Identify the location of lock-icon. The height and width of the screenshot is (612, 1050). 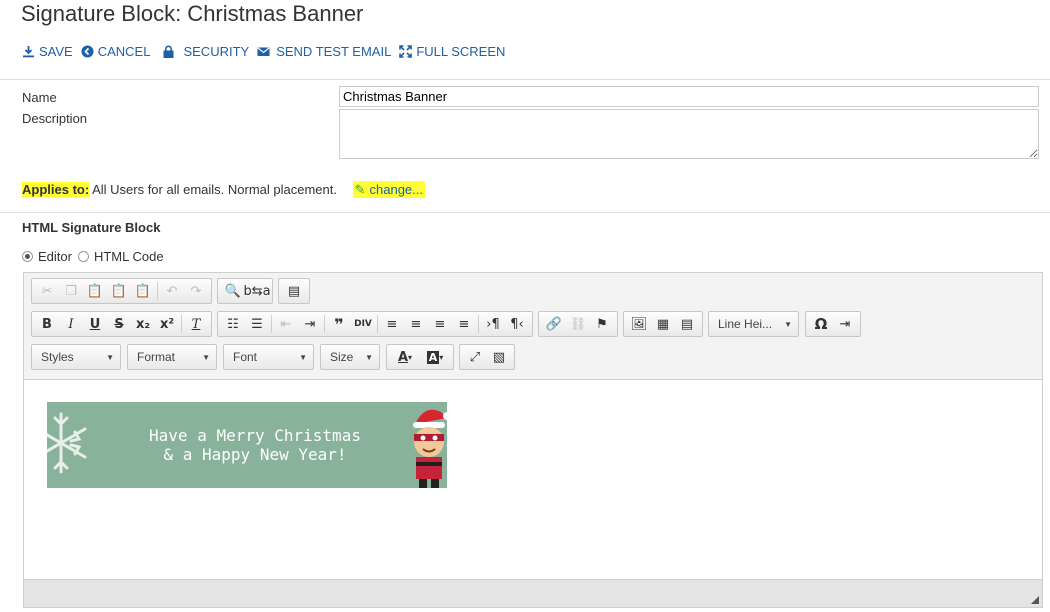
(168, 51).